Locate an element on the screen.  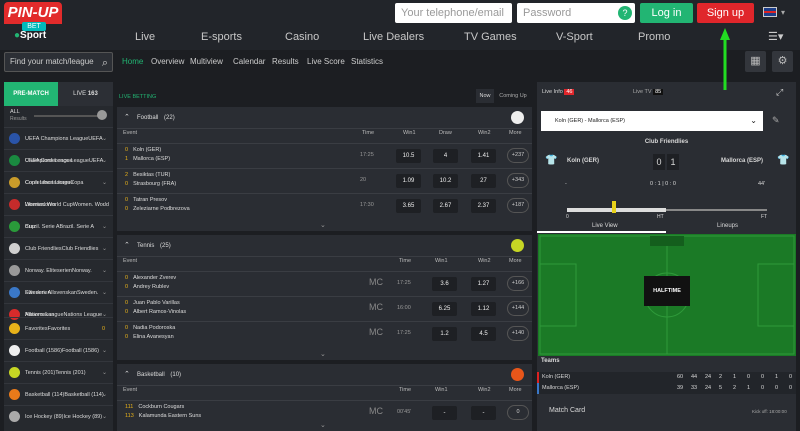
tab-now: Now is located at coordinates (485, 96).